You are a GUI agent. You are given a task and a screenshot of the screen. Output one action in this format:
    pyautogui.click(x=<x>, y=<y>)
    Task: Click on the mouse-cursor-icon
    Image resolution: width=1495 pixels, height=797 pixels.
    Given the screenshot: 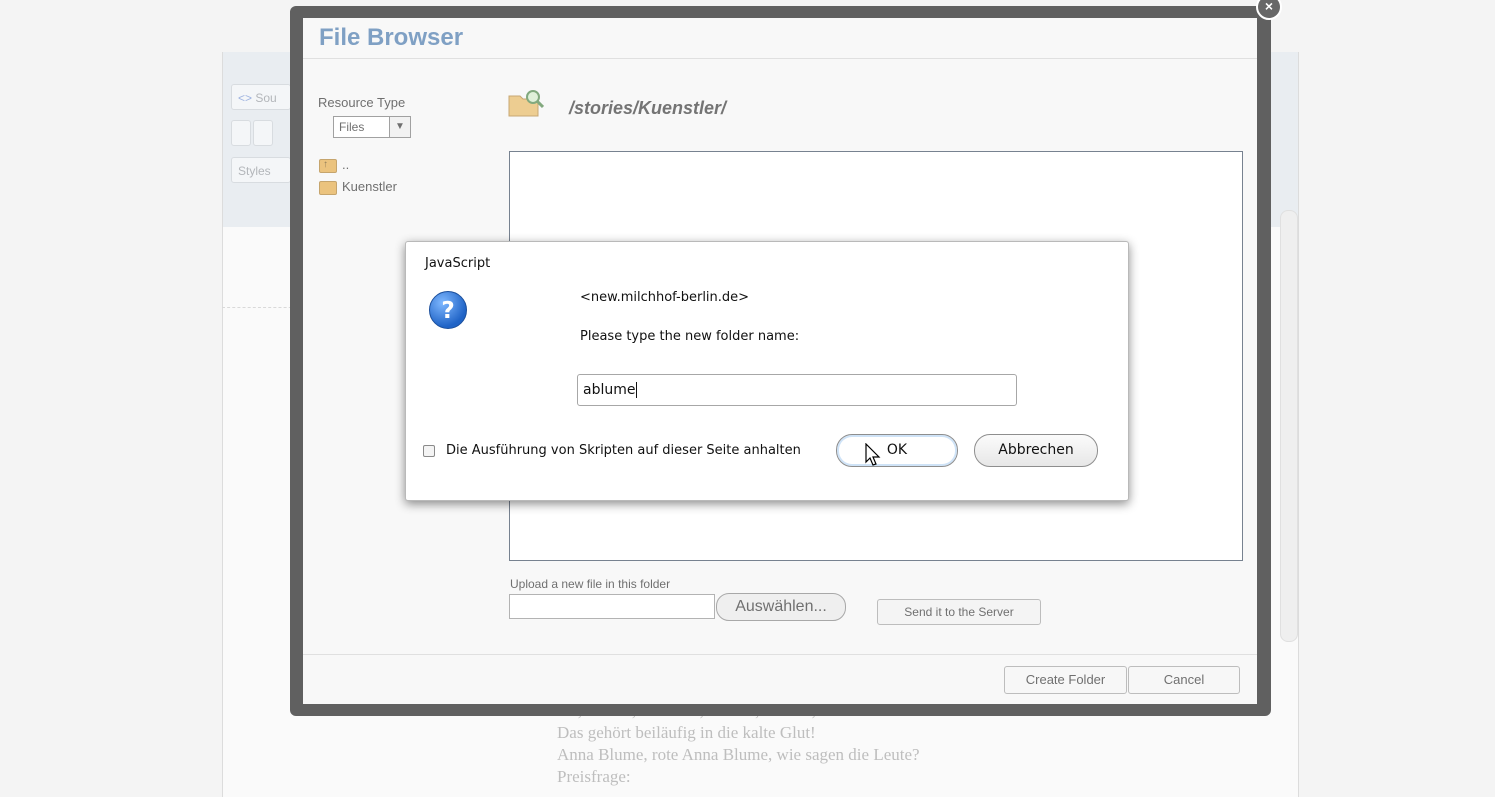 What is the action you would take?
    pyautogui.click(x=873, y=454)
    